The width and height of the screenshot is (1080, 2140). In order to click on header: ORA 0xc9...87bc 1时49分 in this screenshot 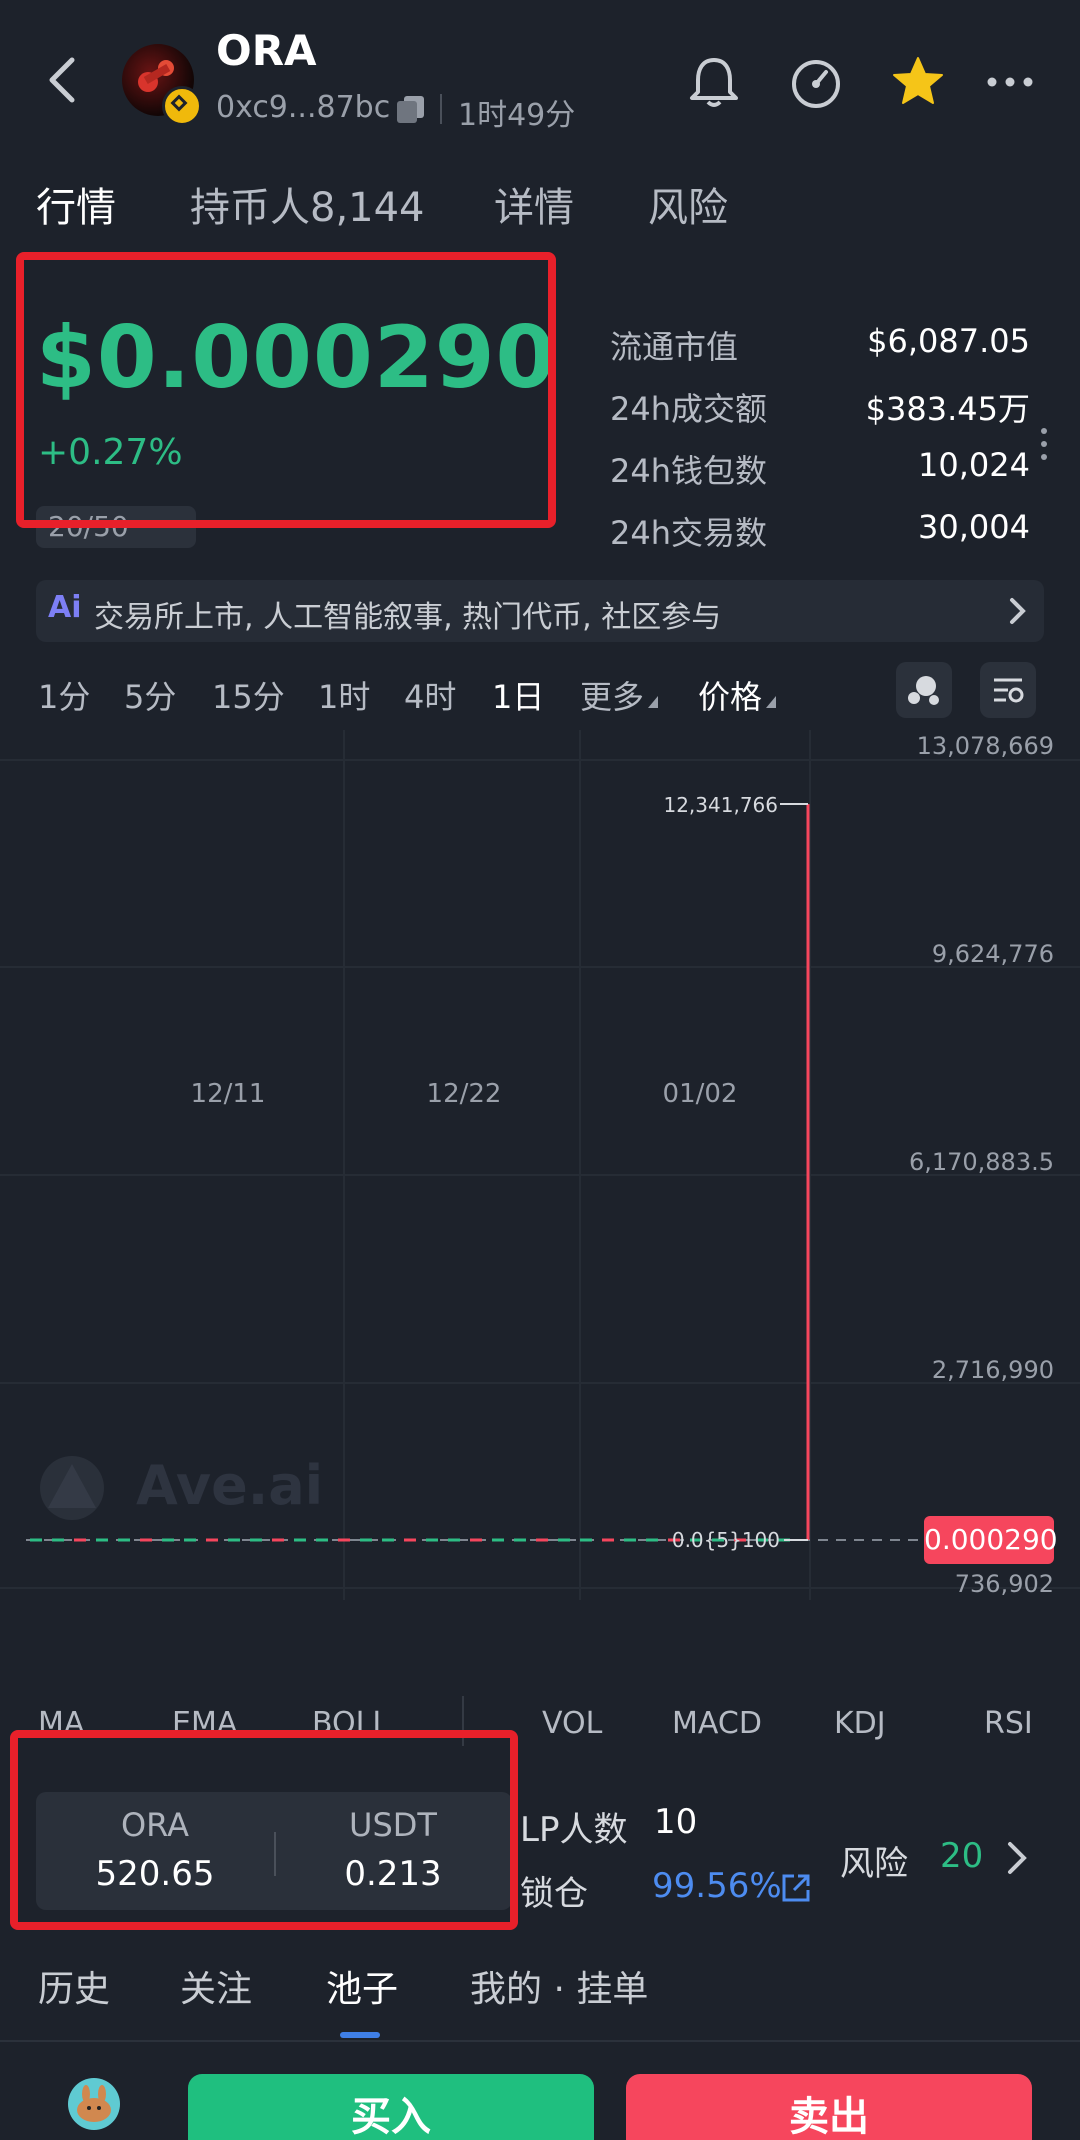, I will do `click(540, 80)`.